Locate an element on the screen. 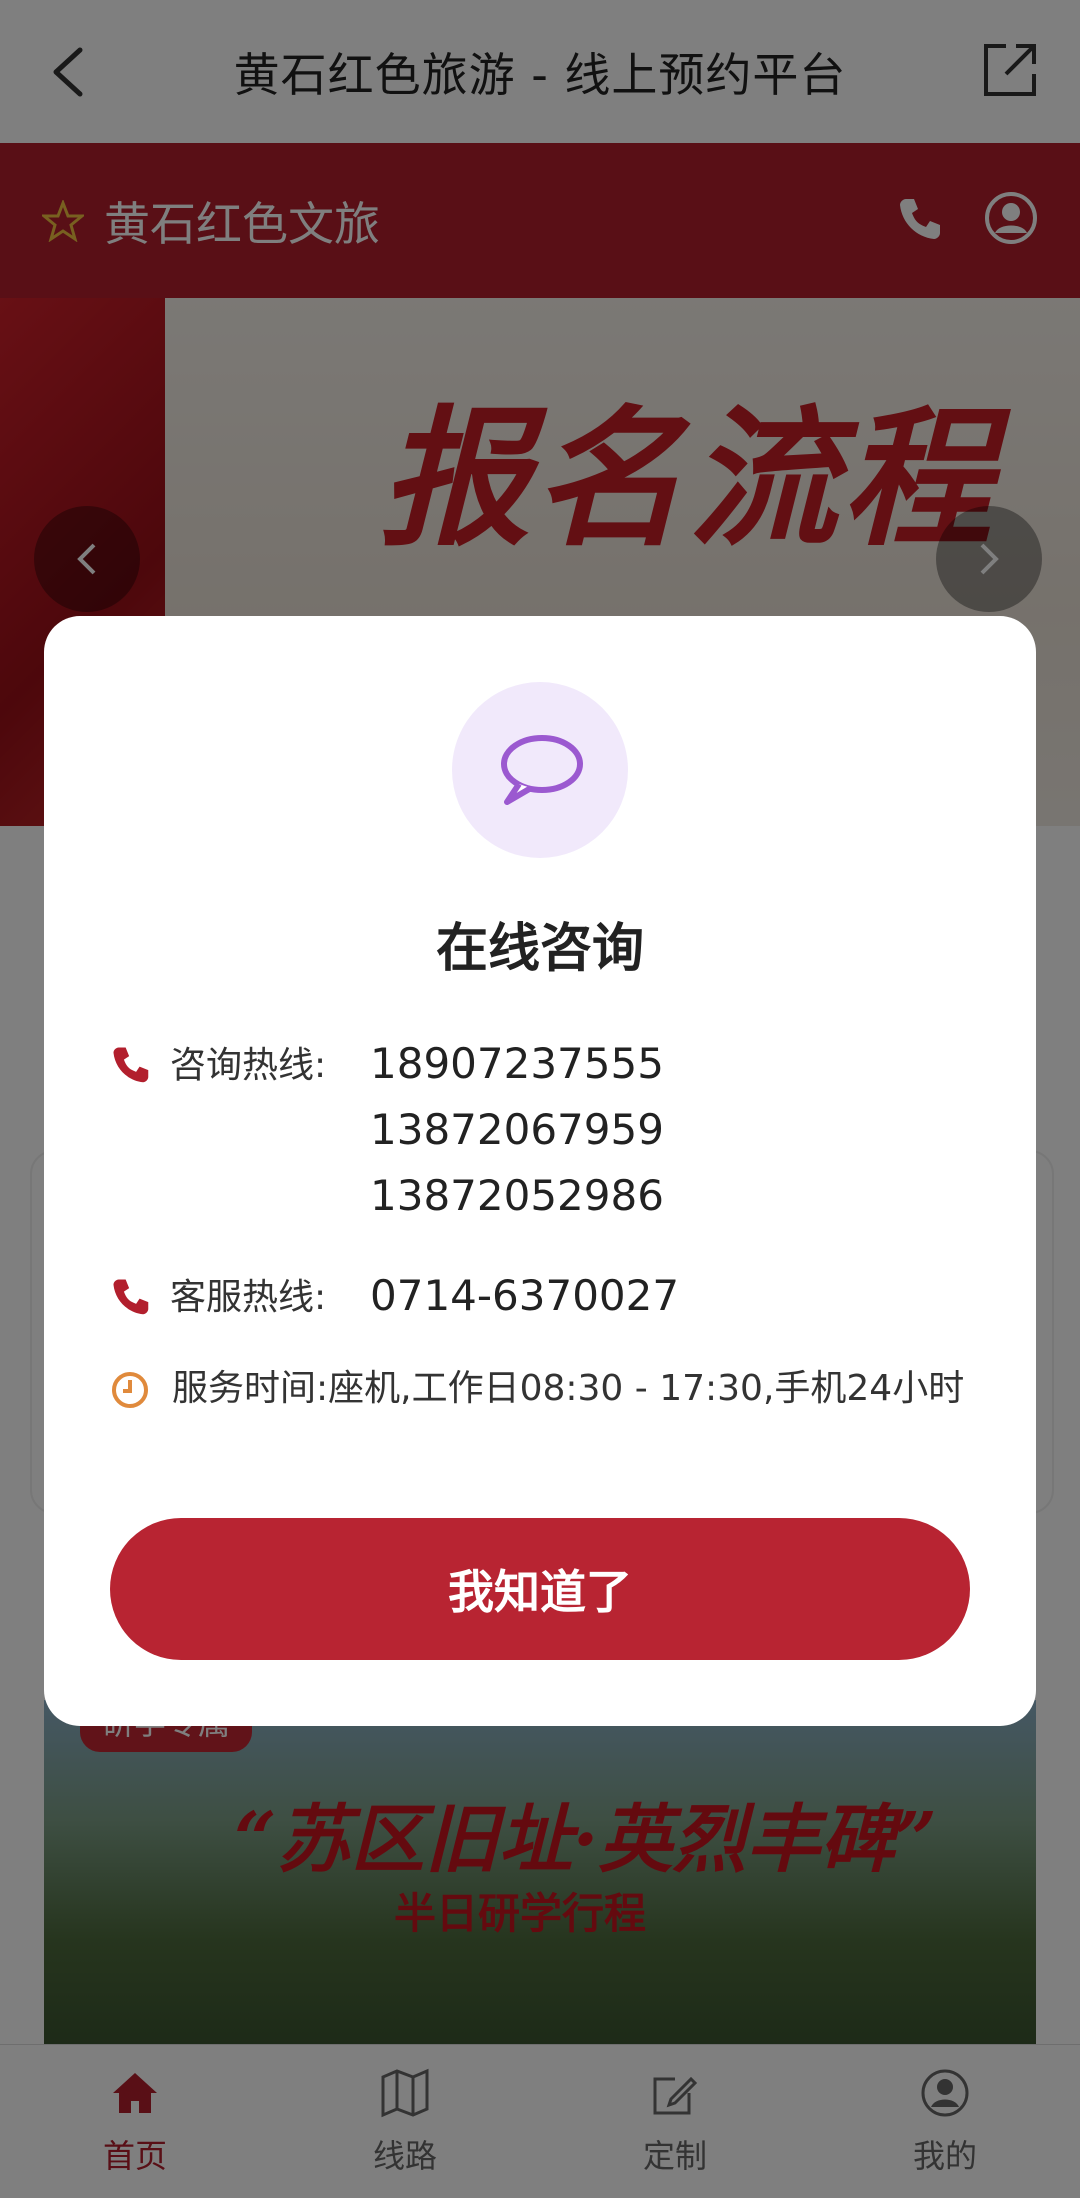  consult-numbers: 18907237555 13872067959 13872052986 is located at coordinates (517, 1135).